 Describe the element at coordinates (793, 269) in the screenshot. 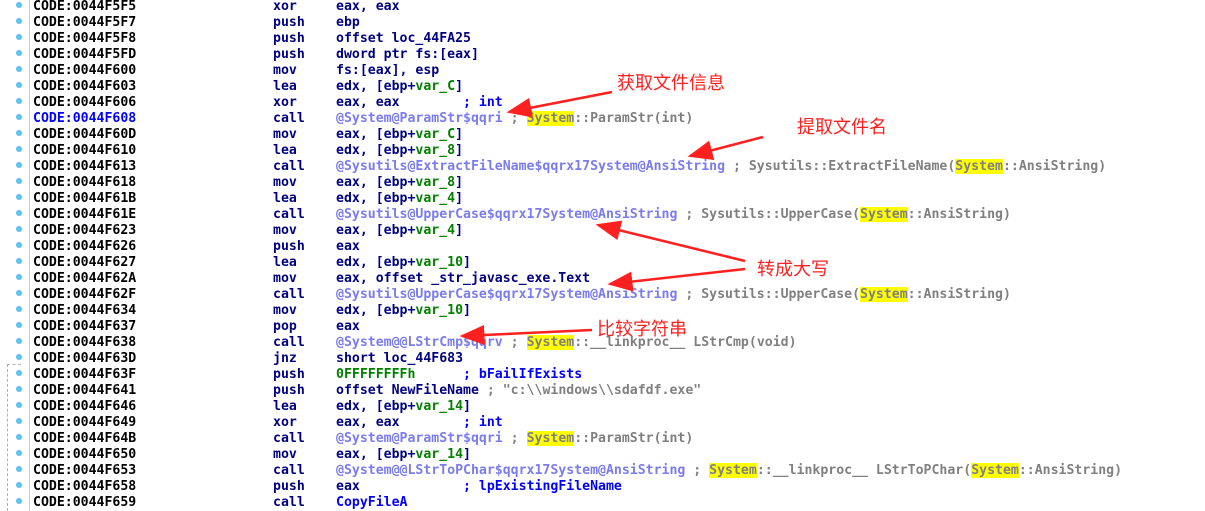

I see `annotation-to-uppercase: 转成大写` at that location.